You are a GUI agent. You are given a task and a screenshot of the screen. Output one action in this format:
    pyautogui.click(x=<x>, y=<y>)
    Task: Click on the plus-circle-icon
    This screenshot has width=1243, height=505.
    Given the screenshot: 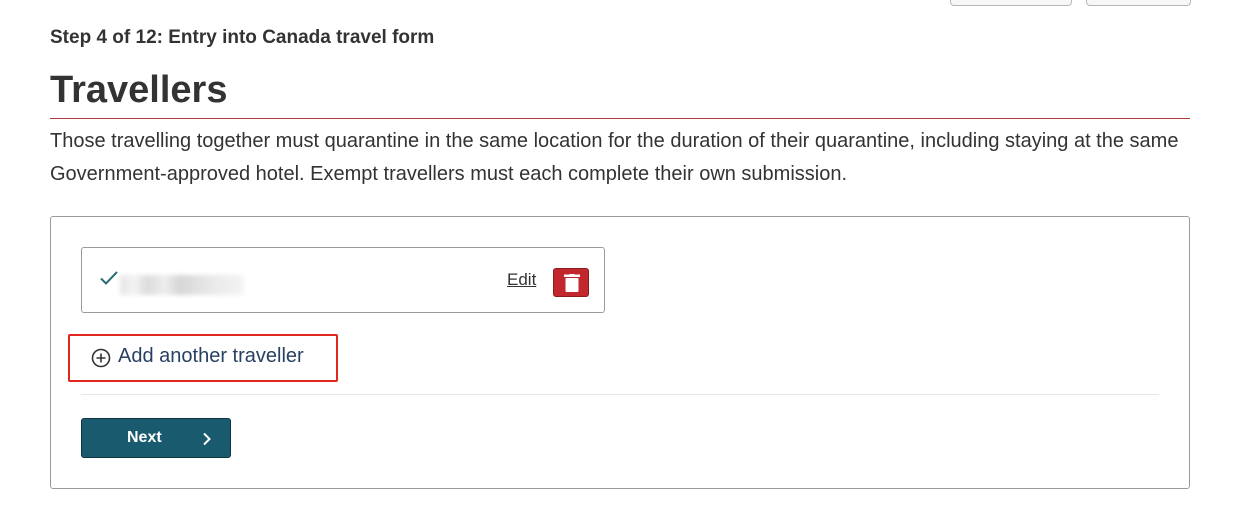 What is the action you would take?
    pyautogui.click(x=101, y=360)
    